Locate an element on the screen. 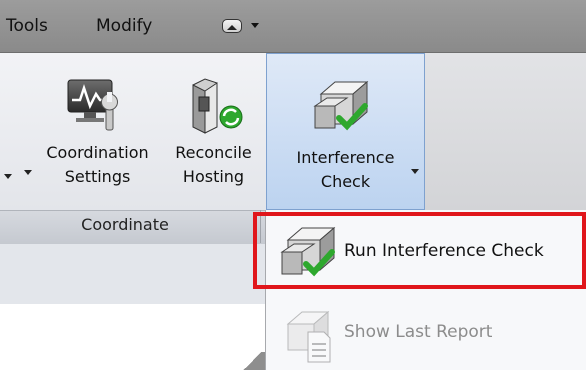 The height and width of the screenshot is (370, 586). coordination-settings-button: Coordination Settings is located at coordinates (97, 131).